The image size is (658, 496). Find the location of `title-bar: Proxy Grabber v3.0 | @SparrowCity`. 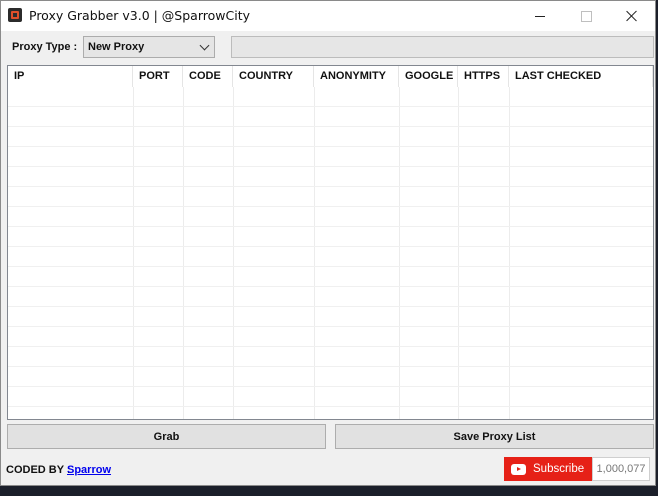

title-bar: Proxy Grabber v3.0 | @SparrowCity is located at coordinates (328, 16).